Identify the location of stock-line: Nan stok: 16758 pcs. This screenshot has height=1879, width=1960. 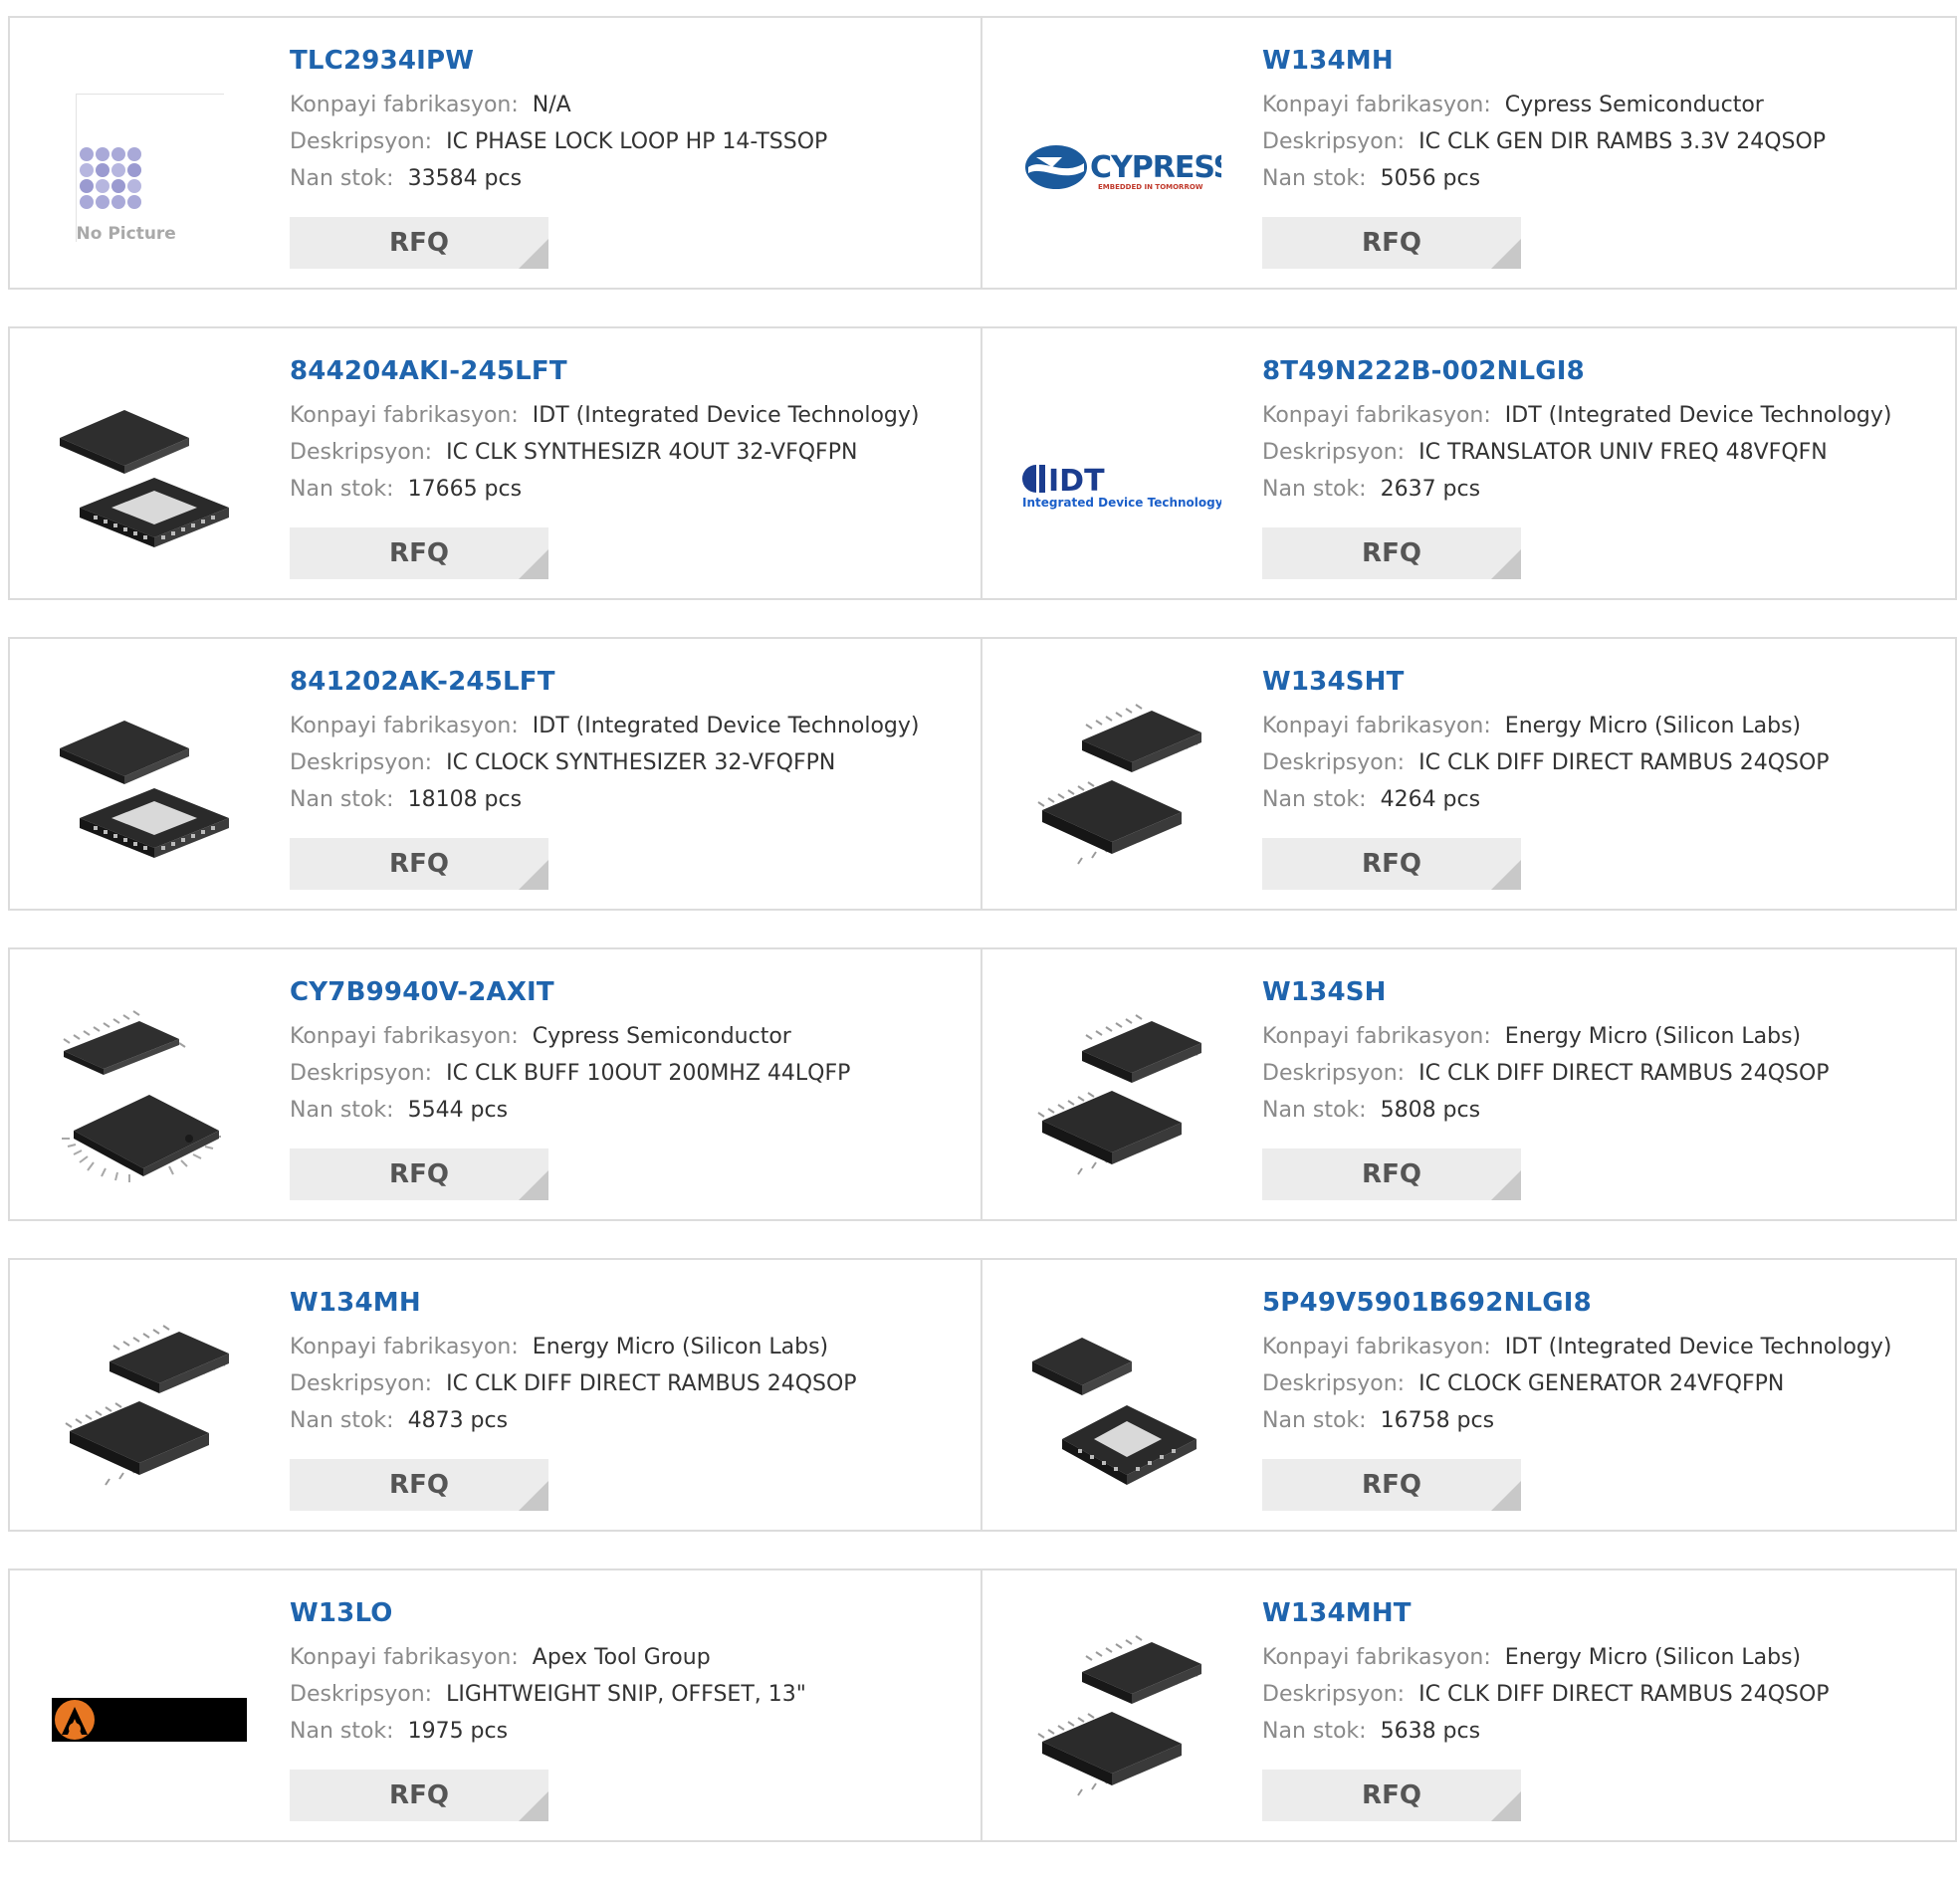
(1603, 1420).